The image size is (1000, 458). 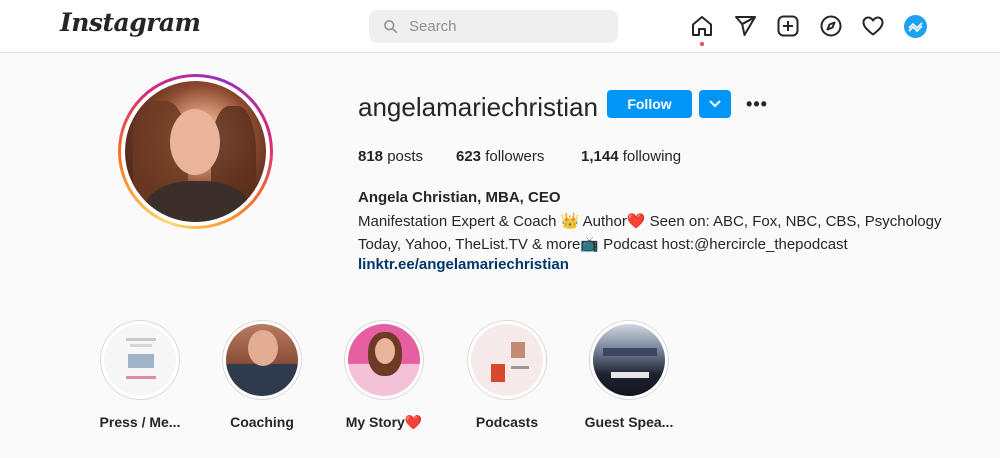 What do you see at coordinates (757, 104) in the screenshot?
I see `more-options-icon: •••` at bounding box center [757, 104].